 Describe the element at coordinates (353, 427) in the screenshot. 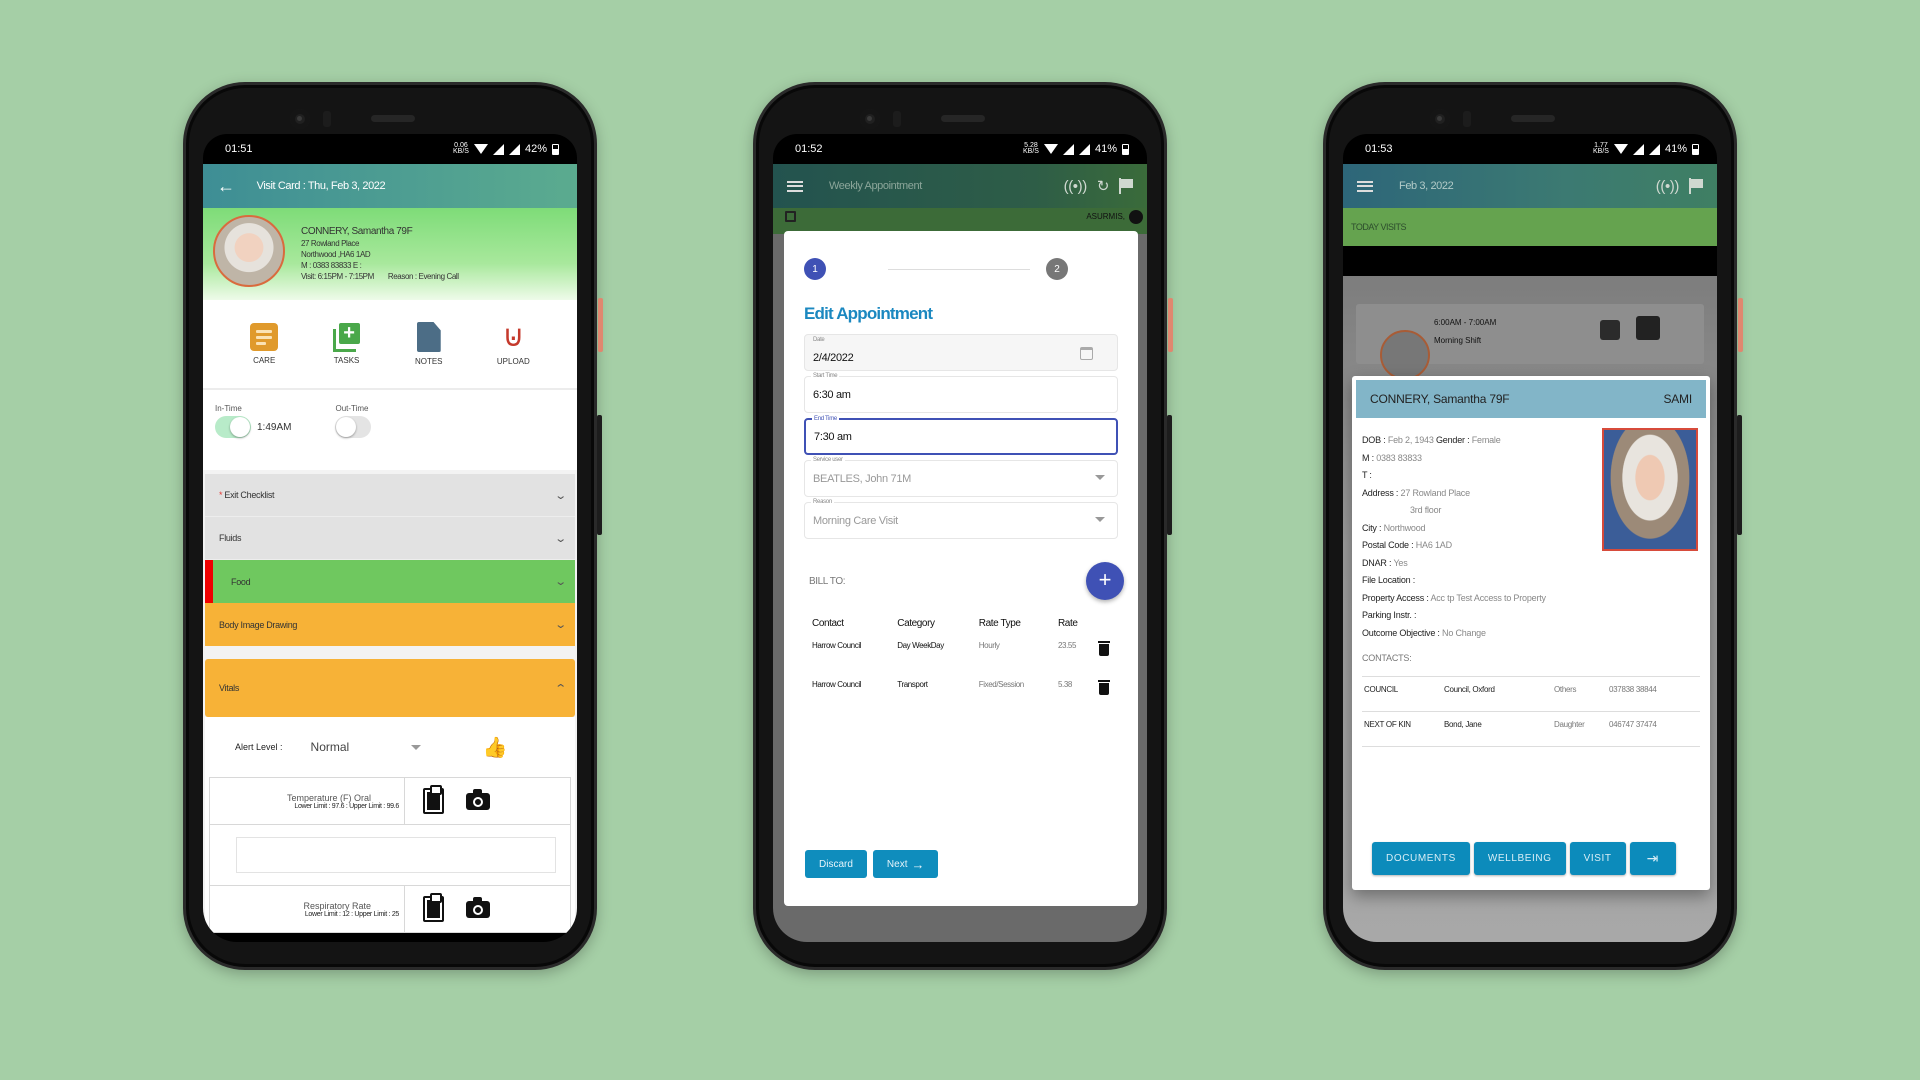

I see `out-time-toggle` at that location.